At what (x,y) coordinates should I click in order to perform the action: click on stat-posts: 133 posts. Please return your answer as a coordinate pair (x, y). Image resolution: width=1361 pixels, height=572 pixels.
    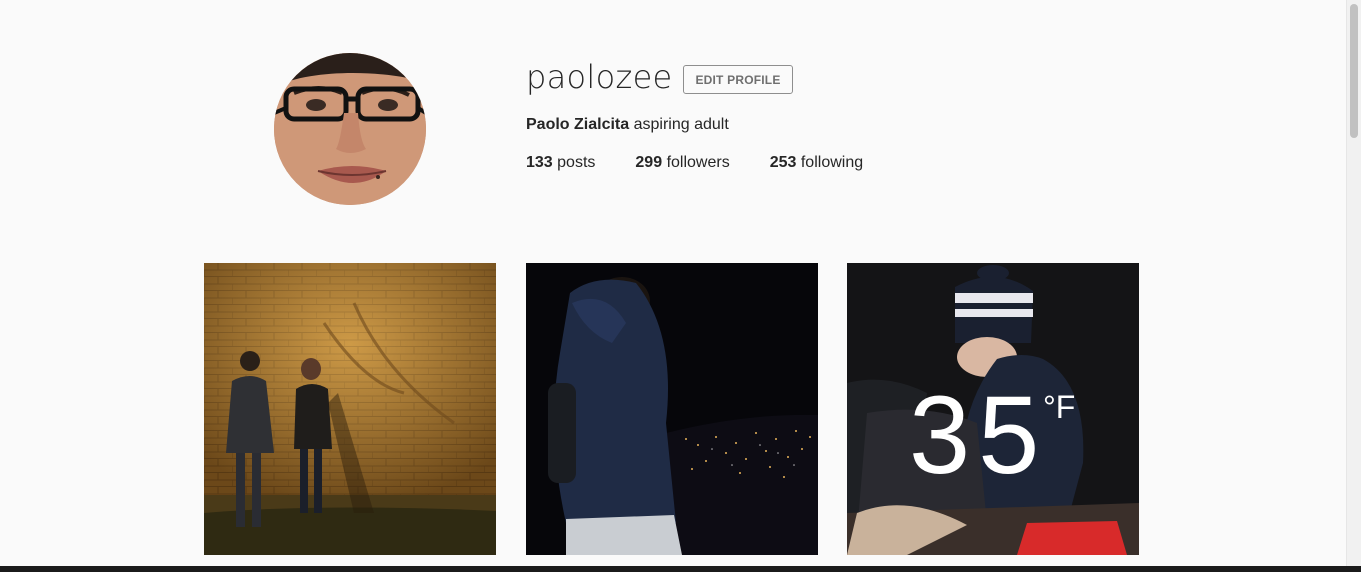
    Looking at the image, I should click on (560, 163).